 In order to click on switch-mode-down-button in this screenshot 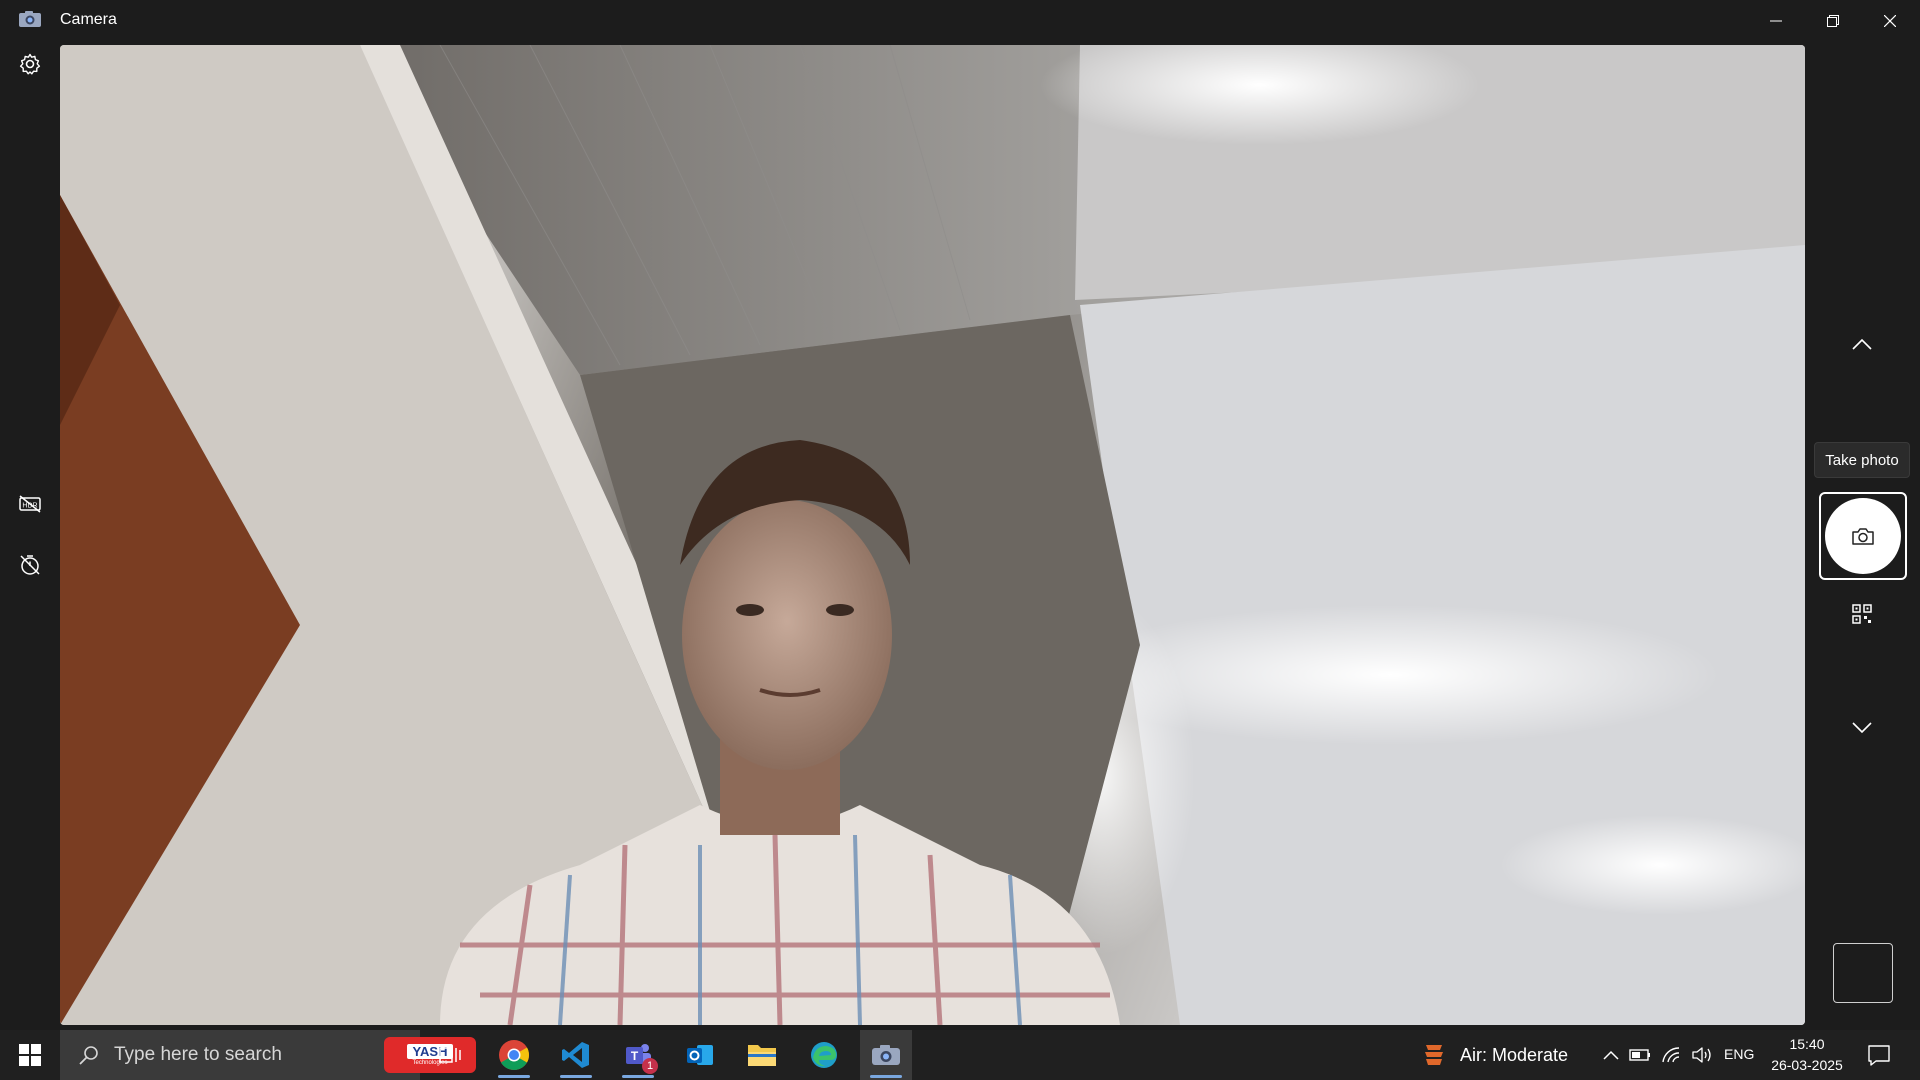, I will do `click(1862, 728)`.